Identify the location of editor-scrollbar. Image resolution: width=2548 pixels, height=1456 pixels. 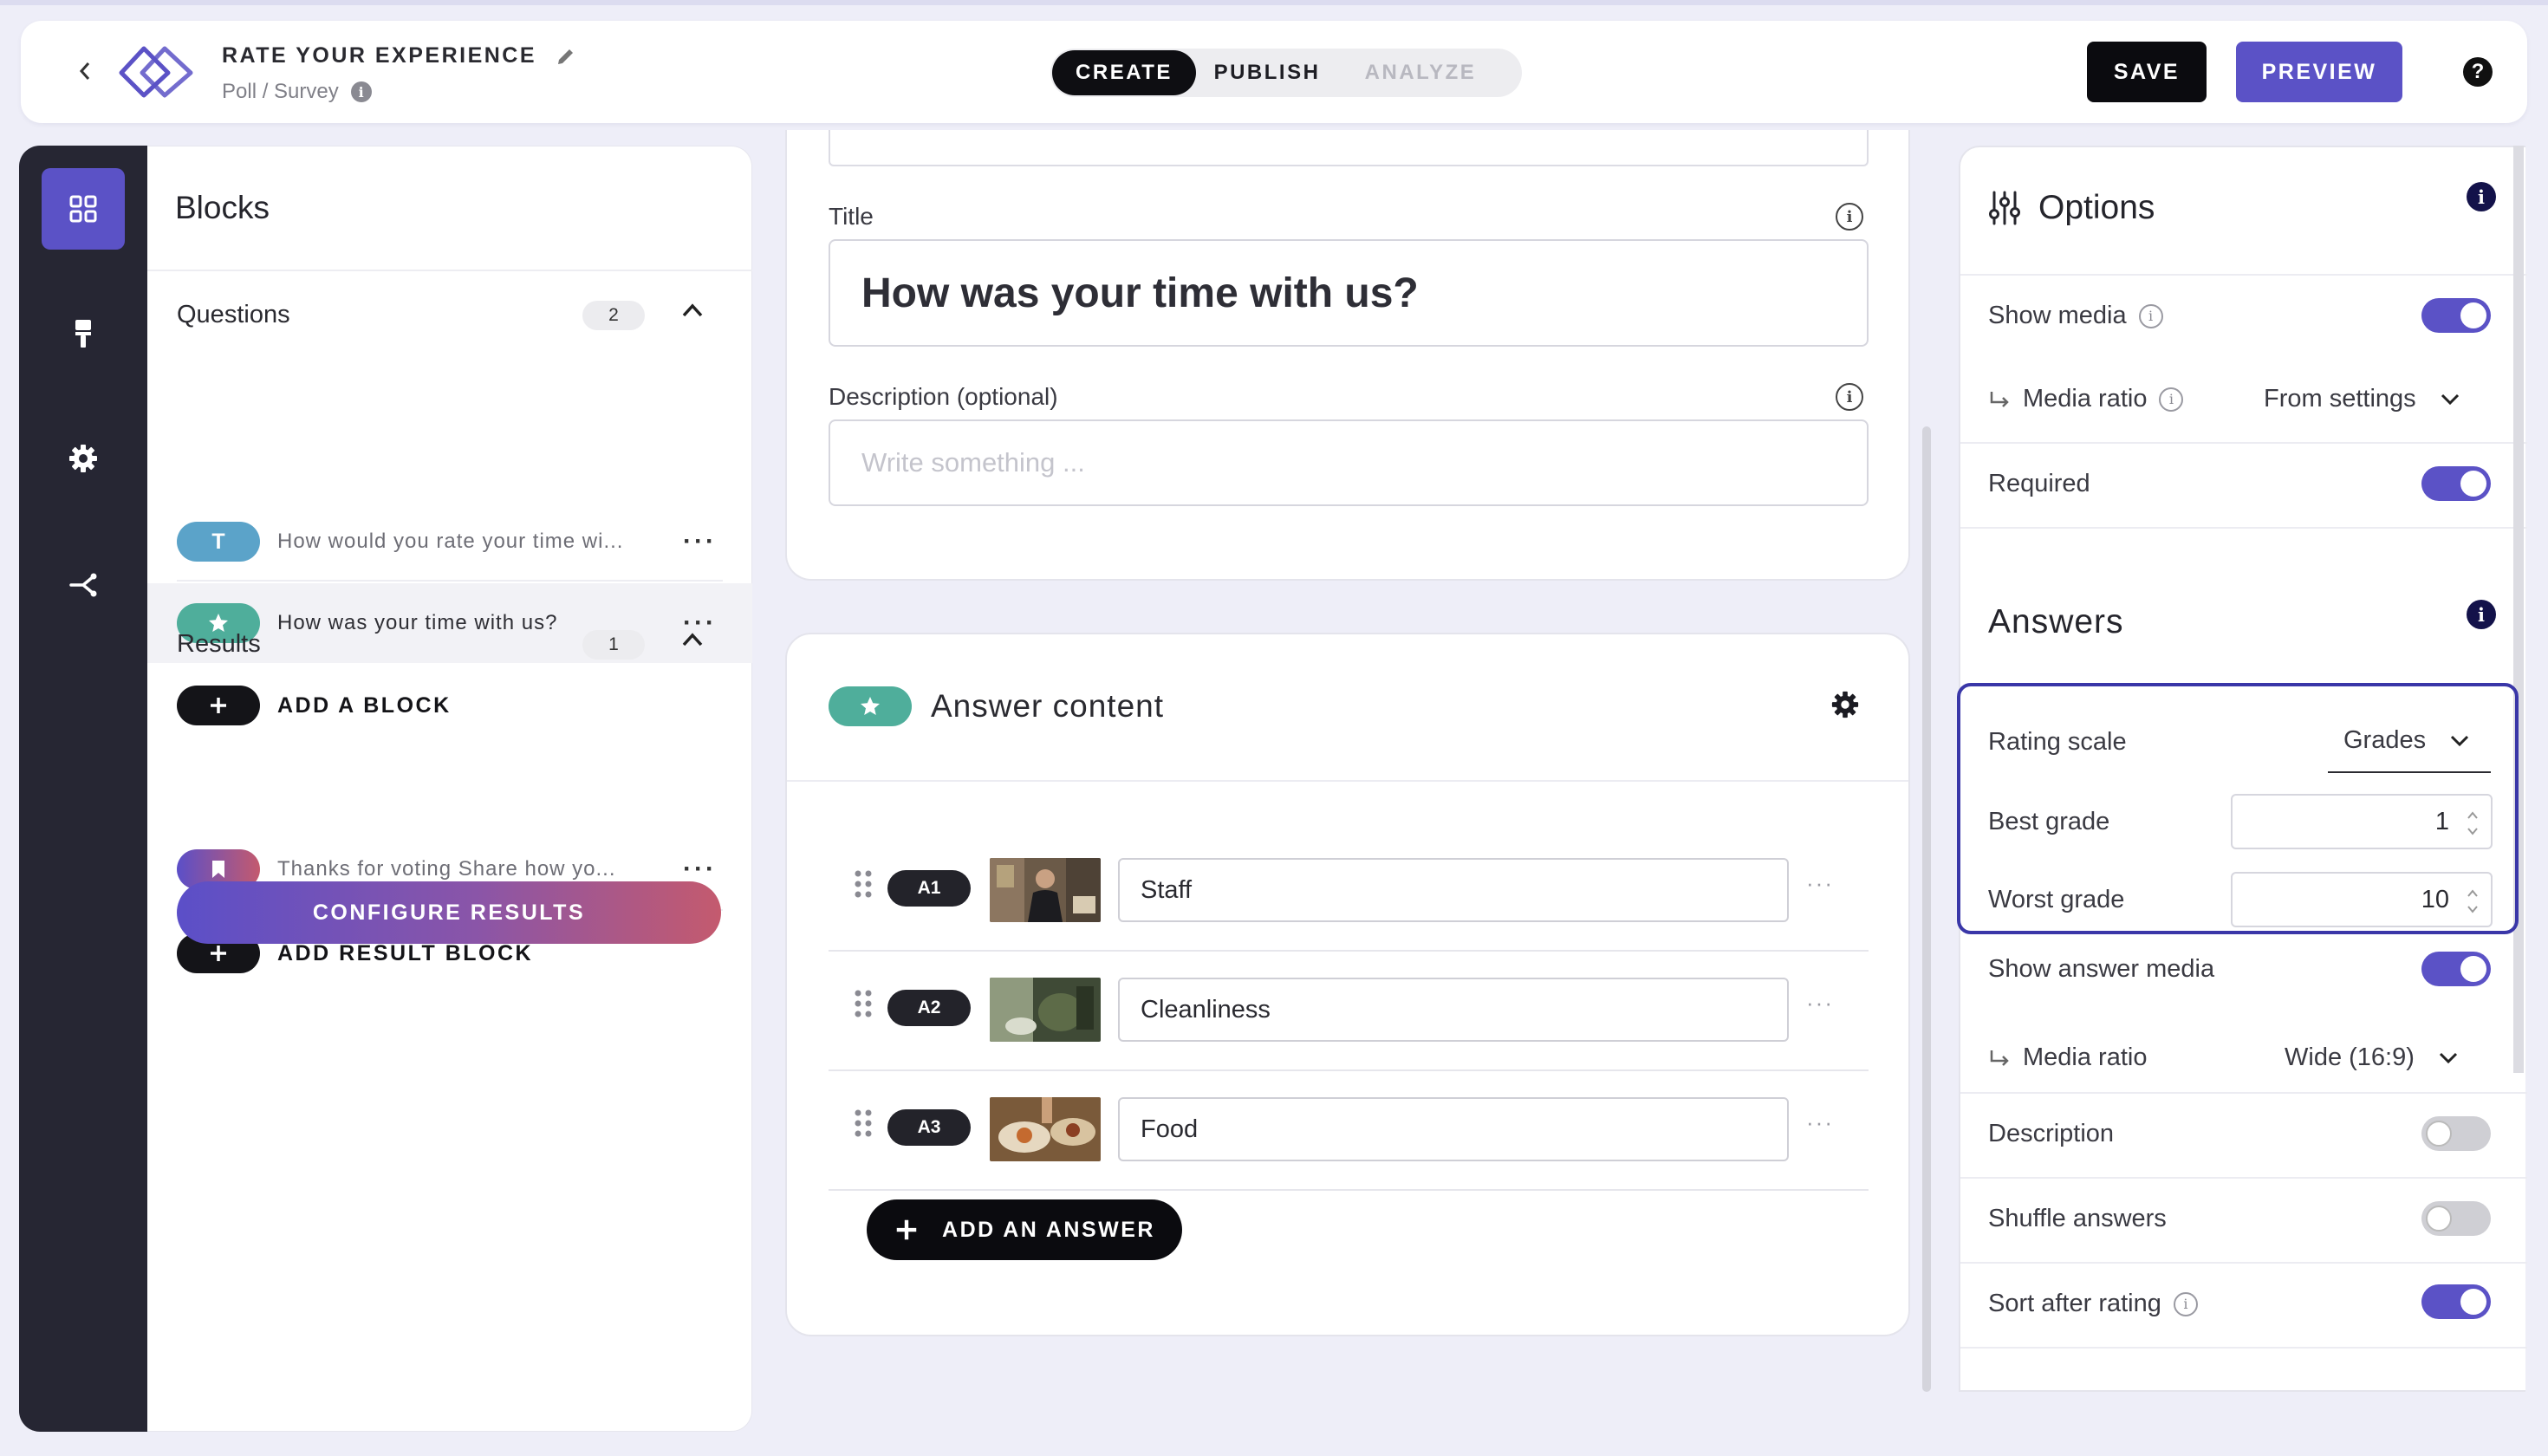
(1926, 909).